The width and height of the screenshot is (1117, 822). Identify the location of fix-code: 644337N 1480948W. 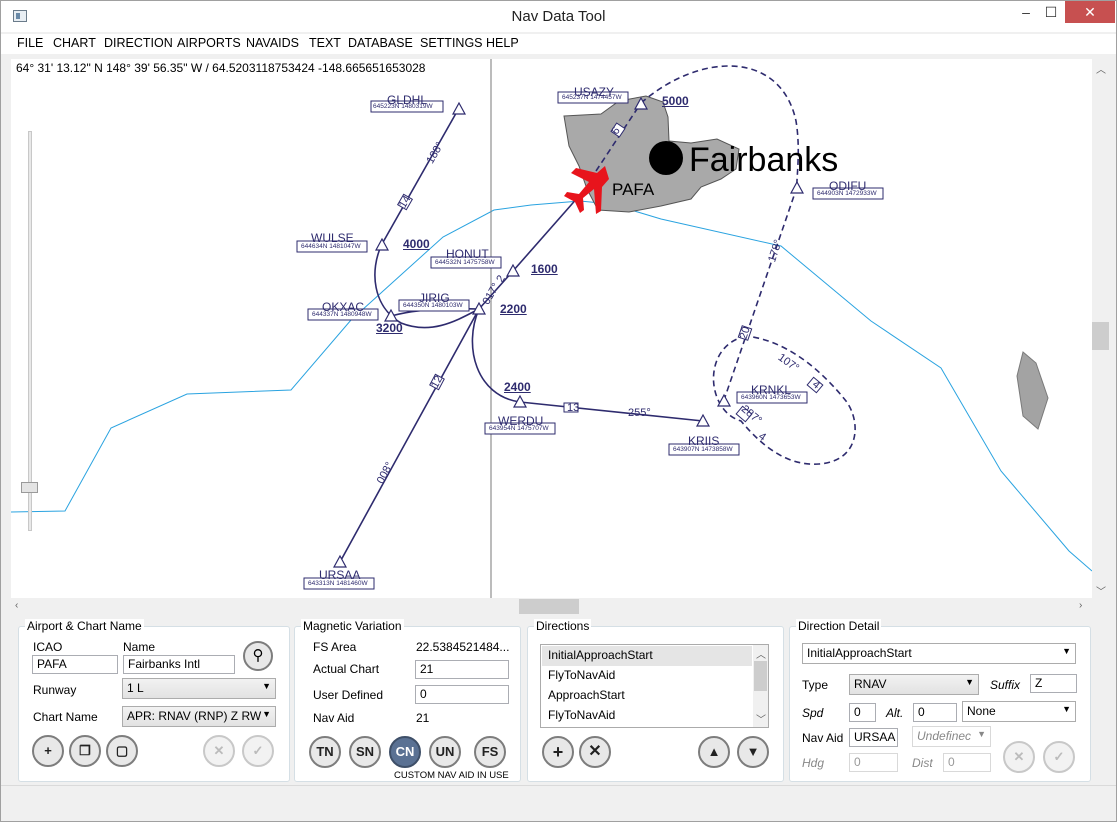
(342, 314).